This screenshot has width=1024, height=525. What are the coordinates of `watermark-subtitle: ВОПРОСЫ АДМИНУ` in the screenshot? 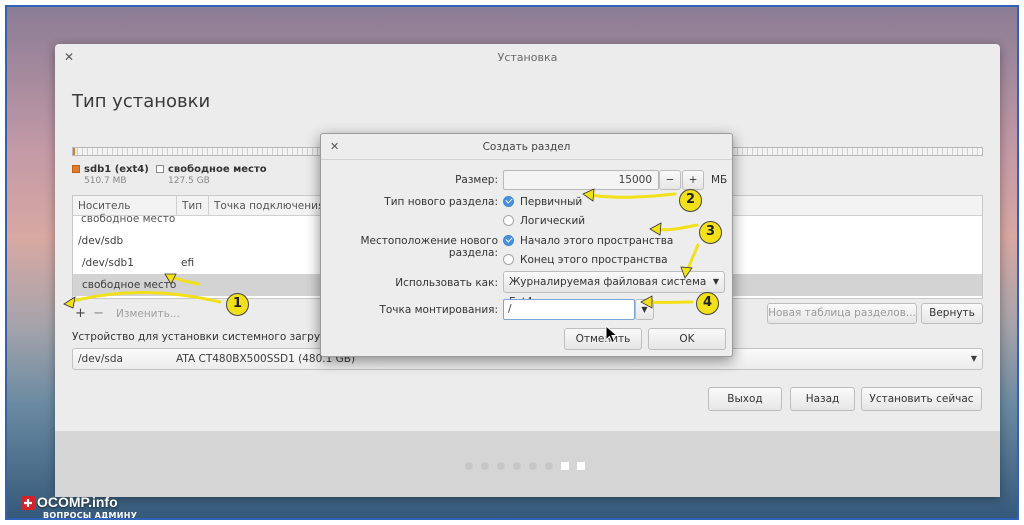 It's located at (90, 515).